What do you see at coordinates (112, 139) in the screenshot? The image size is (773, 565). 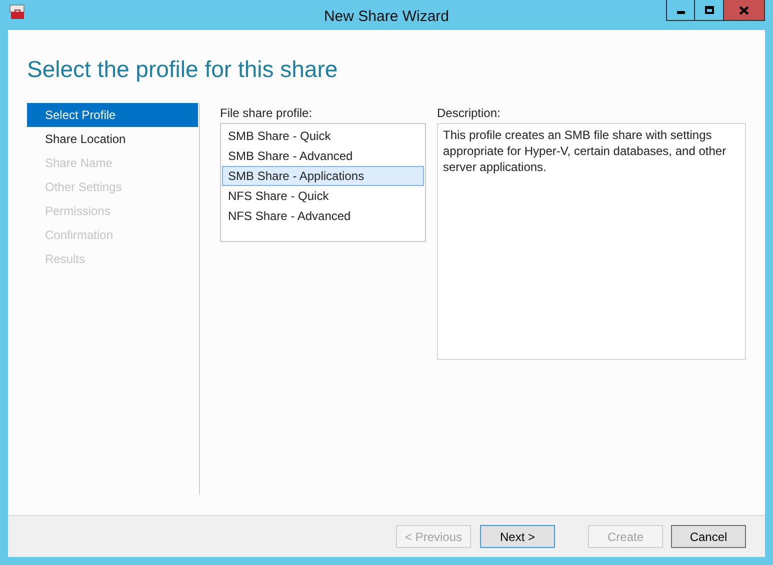 I see `wizard-step: Share Location` at bounding box center [112, 139].